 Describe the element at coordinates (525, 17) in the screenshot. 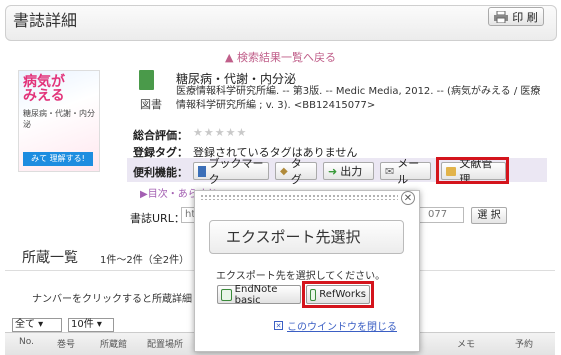

I see `print-label: 印 刷` at that location.